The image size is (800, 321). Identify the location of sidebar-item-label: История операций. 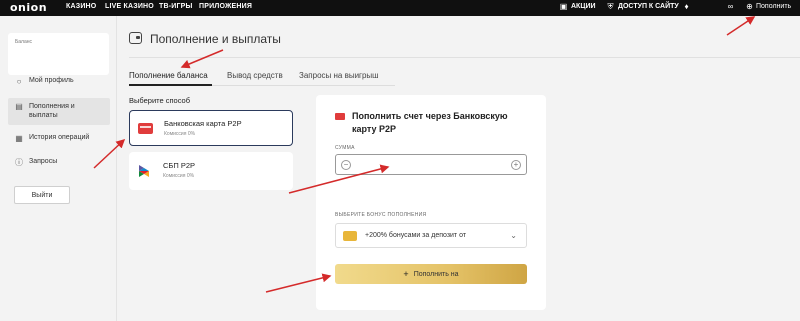
(59, 137).